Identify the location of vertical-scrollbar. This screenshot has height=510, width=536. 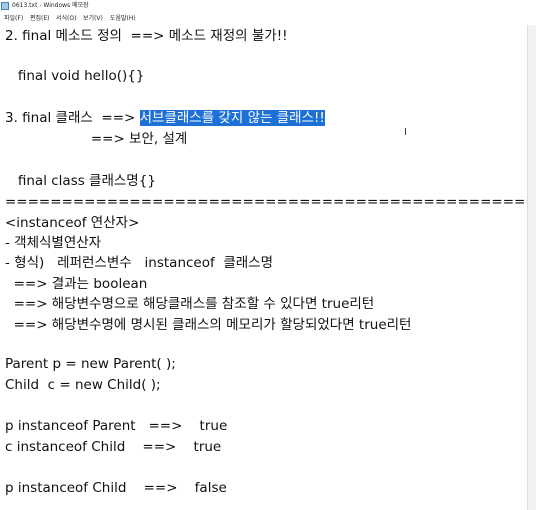
(531, 267).